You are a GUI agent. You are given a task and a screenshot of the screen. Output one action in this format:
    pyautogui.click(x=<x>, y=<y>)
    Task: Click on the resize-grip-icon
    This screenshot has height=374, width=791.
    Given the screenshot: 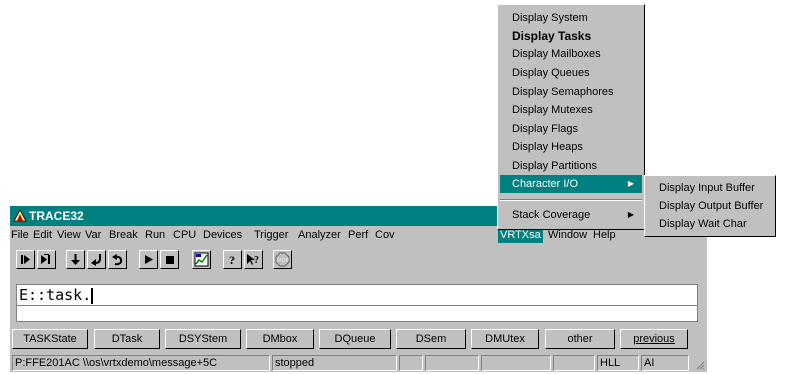 What is the action you would take?
    pyautogui.click(x=700, y=365)
    